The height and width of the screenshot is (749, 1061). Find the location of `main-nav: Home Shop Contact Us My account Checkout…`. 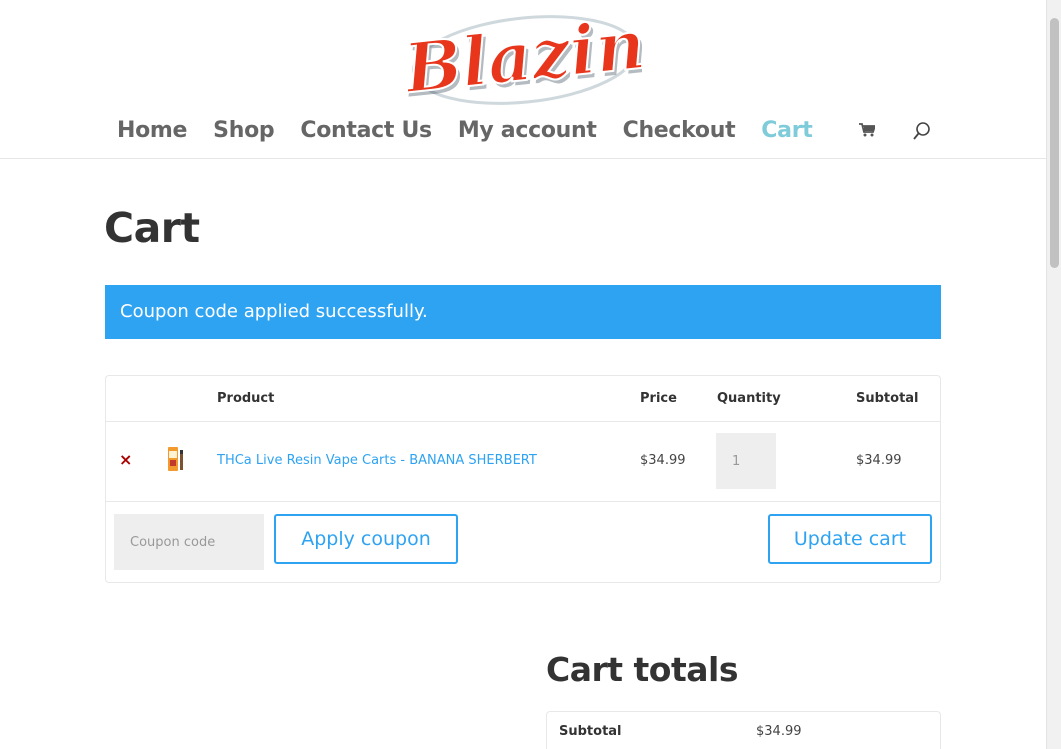

main-nav: Home Shop Contact Us My account Checkout… is located at coordinates (477, 130).